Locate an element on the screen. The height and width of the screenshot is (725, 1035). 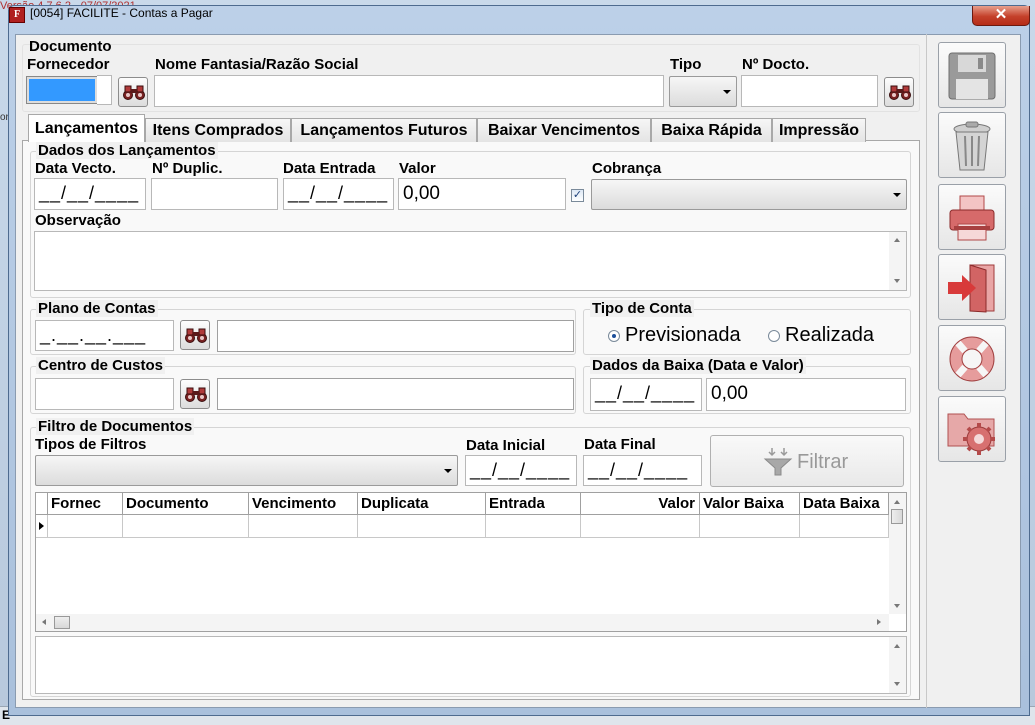
scroll-thumb is located at coordinates (897, 516).